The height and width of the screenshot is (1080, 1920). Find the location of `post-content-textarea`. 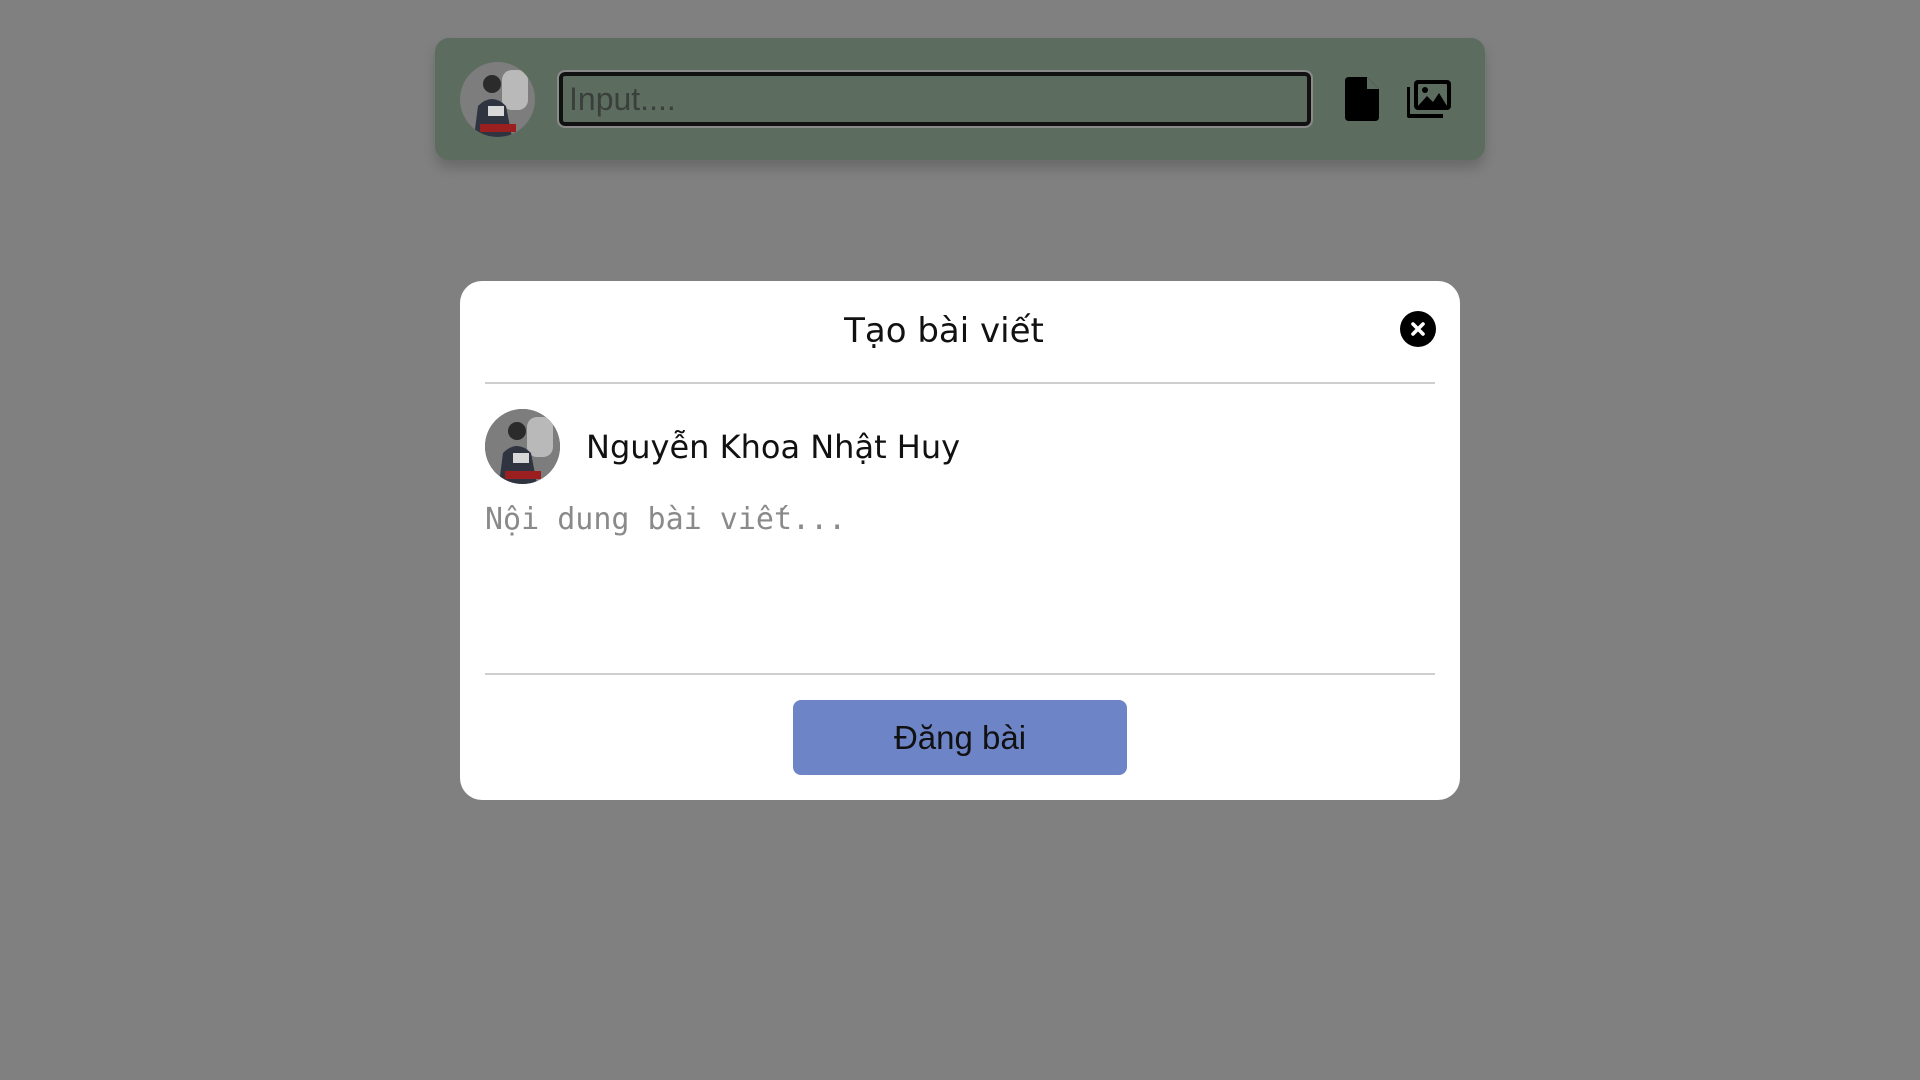

post-content-textarea is located at coordinates (960, 577).